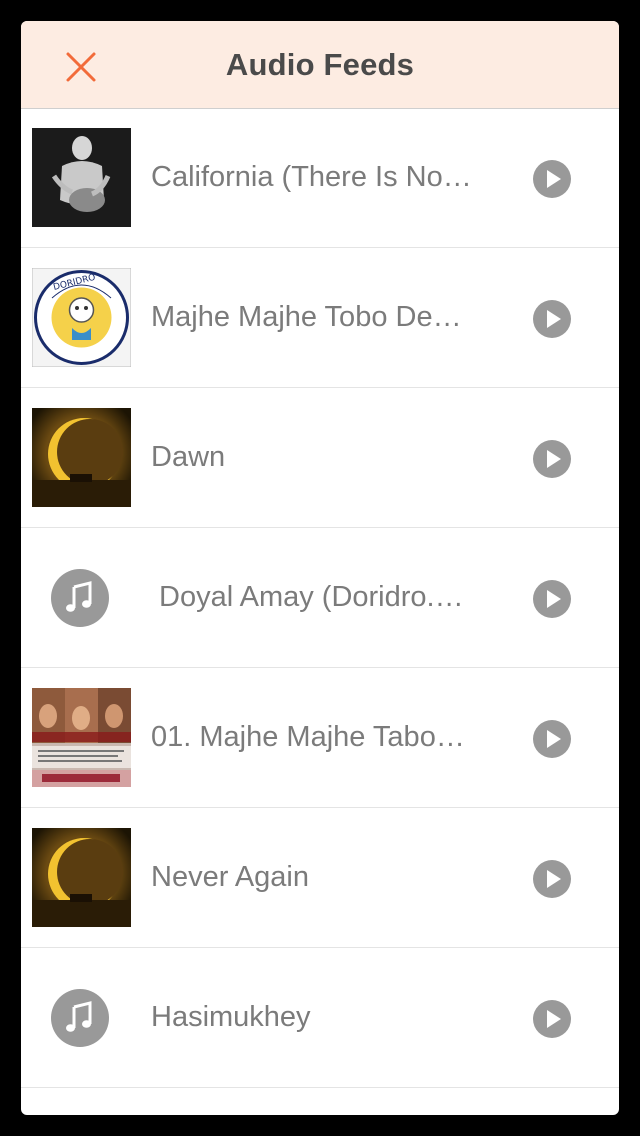 Image resolution: width=640 pixels, height=1136 pixels. What do you see at coordinates (81, 177) in the screenshot?
I see `album-cover-dark-figure` at bounding box center [81, 177].